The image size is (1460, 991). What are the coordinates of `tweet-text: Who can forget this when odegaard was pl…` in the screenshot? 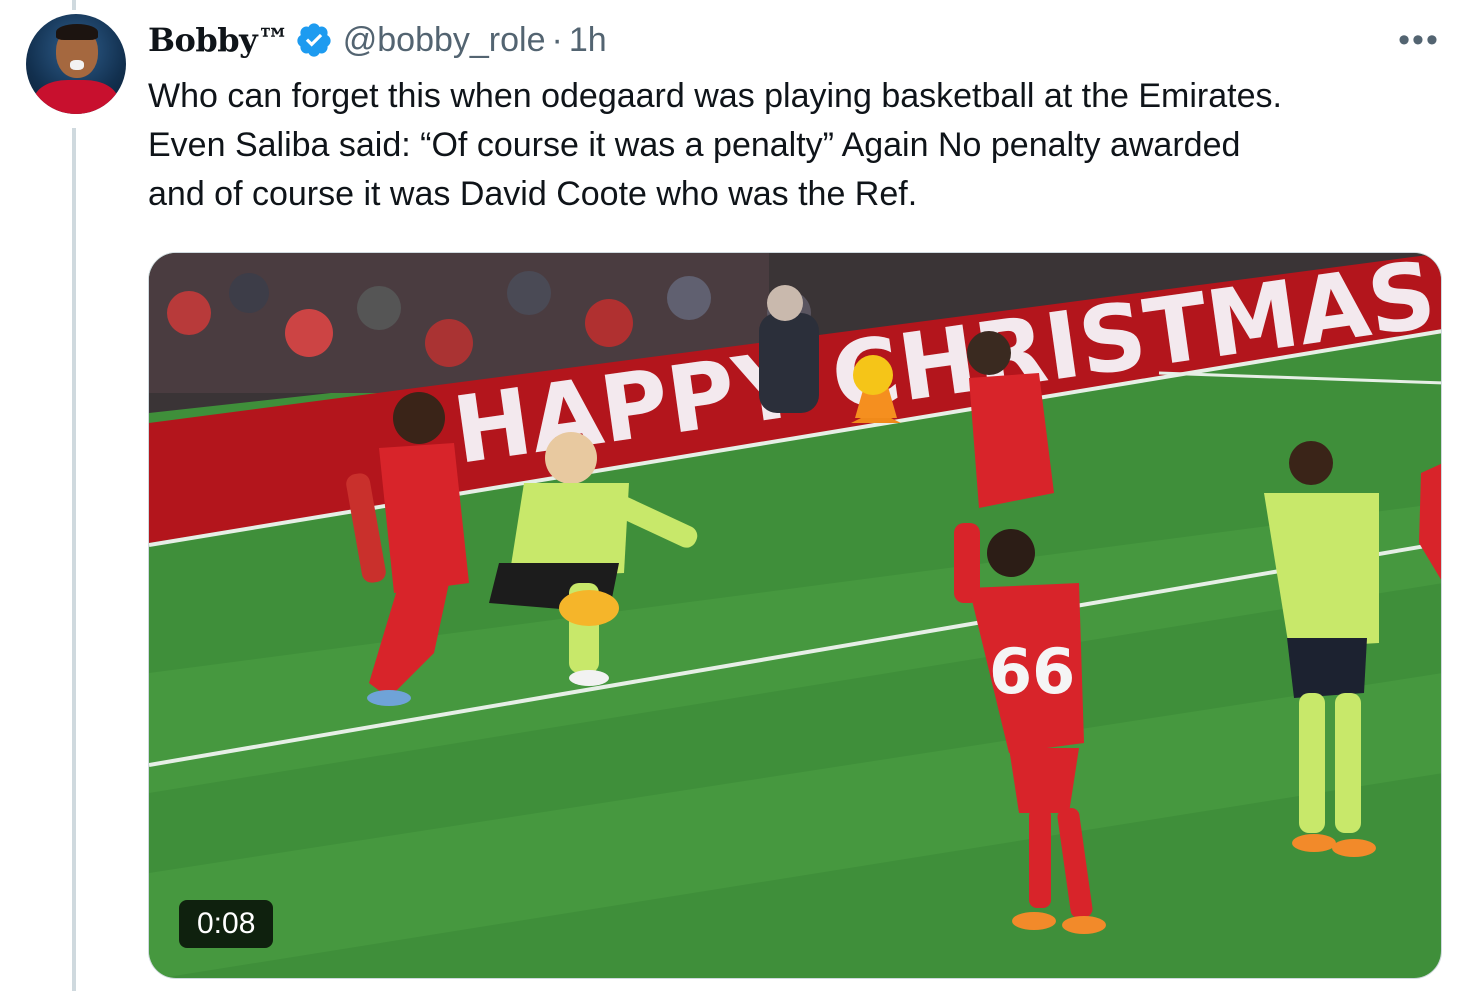 It's located at (798, 145).